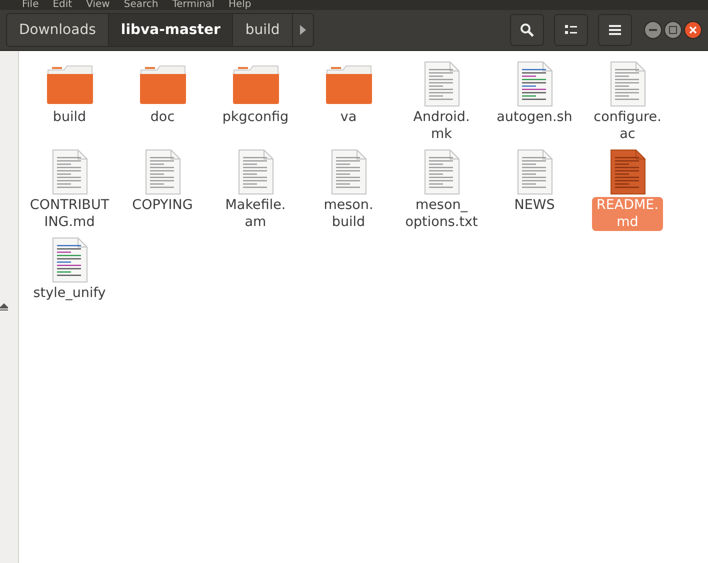  What do you see at coordinates (162, 205) in the screenshot?
I see `file-name: COPYING` at bounding box center [162, 205].